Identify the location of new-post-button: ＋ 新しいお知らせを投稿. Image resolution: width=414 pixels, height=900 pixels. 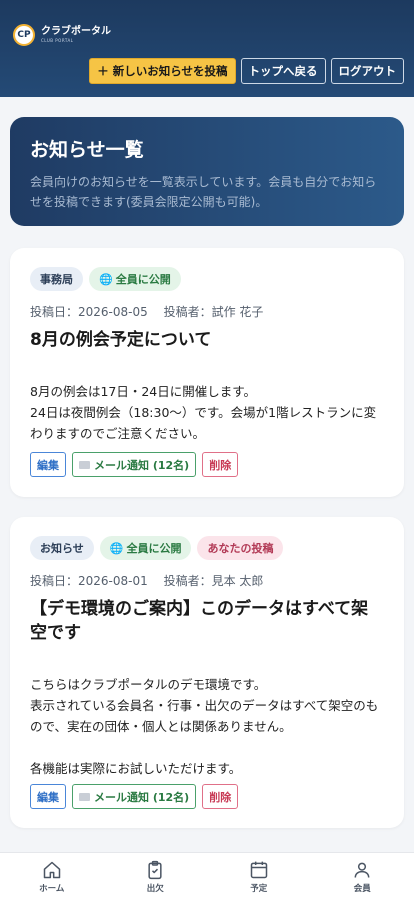
(162, 71).